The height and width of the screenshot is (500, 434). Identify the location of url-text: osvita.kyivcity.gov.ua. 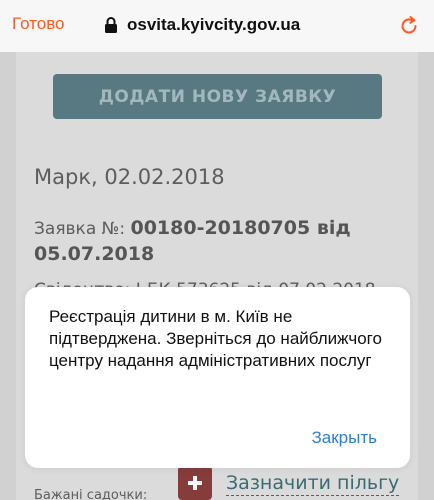
(214, 24).